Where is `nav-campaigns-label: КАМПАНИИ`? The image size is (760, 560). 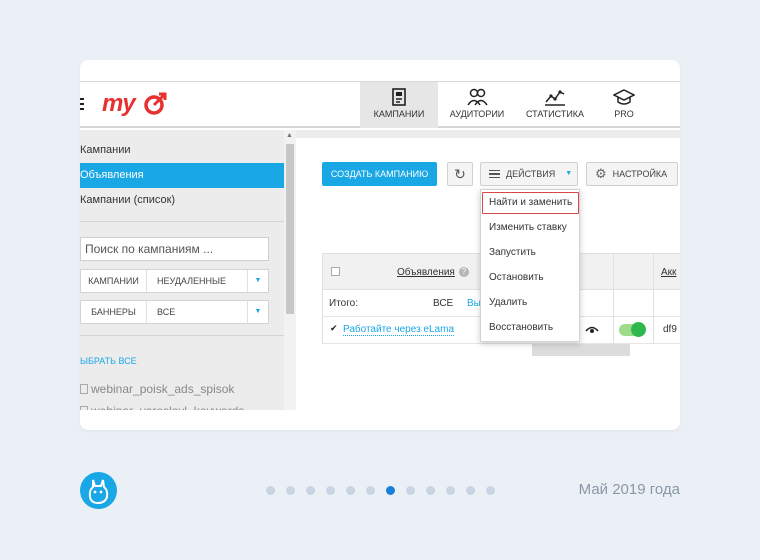 nav-campaigns-label: КАМПАНИИ is located at coordinates (399, 114).